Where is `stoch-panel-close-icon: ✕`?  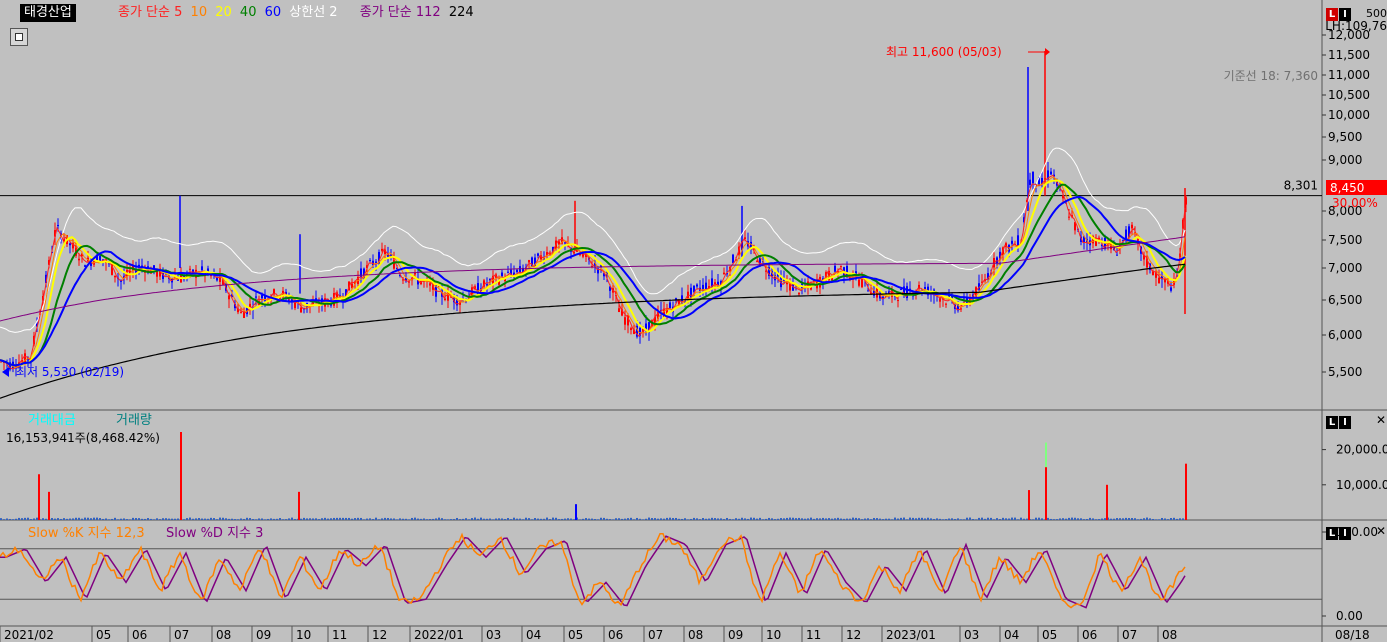
stoch-panel-close-icon: ✕ is located at coordinates (1381, 531).